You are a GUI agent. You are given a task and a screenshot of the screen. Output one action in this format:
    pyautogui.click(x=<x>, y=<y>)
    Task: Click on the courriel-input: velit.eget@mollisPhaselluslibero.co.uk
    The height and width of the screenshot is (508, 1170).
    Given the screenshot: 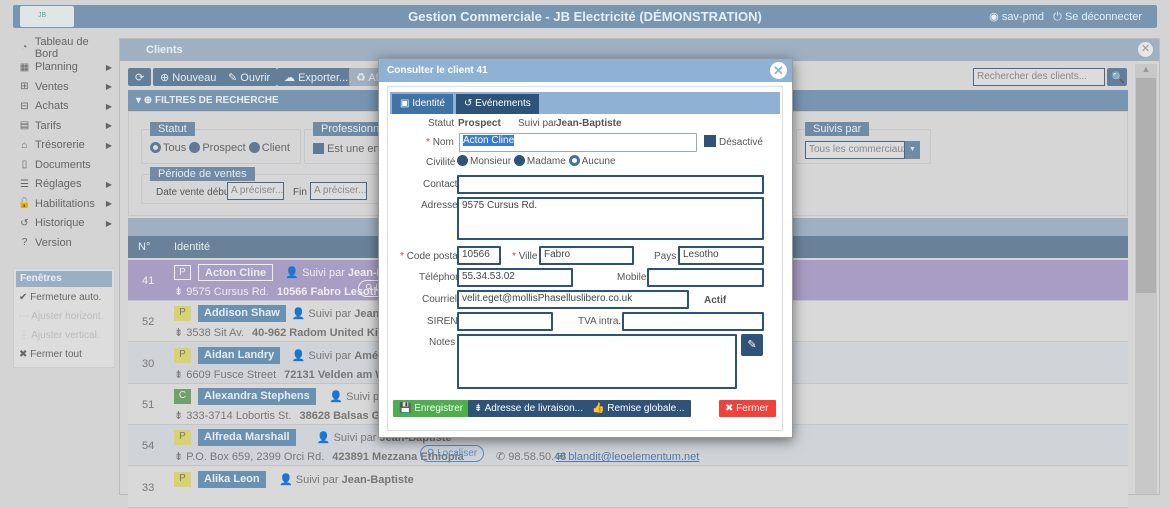 What is the action you would take?
    pyautogui.click(x=573, y=299)
    